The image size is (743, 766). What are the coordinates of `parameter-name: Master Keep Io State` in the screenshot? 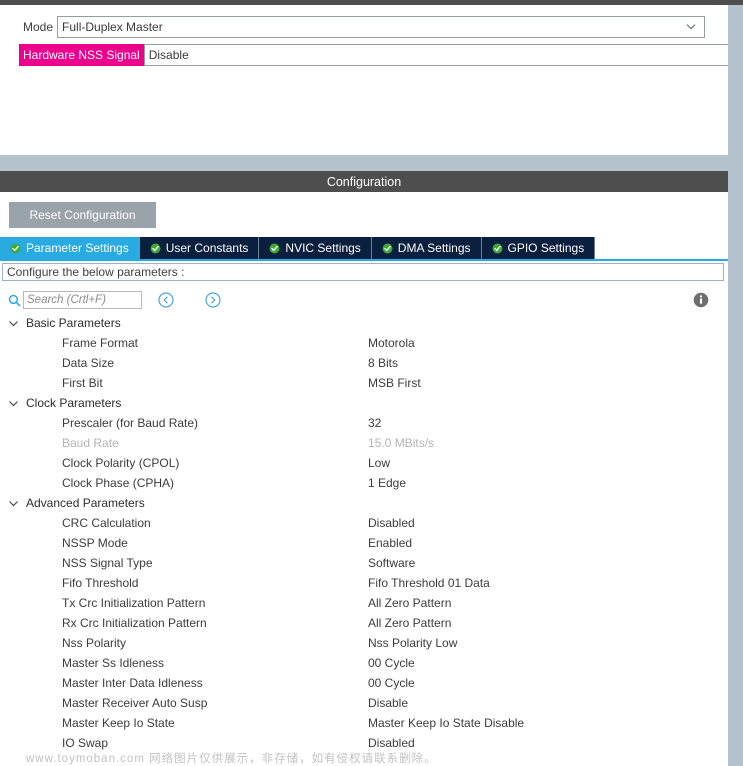 It's located at (118, 723).